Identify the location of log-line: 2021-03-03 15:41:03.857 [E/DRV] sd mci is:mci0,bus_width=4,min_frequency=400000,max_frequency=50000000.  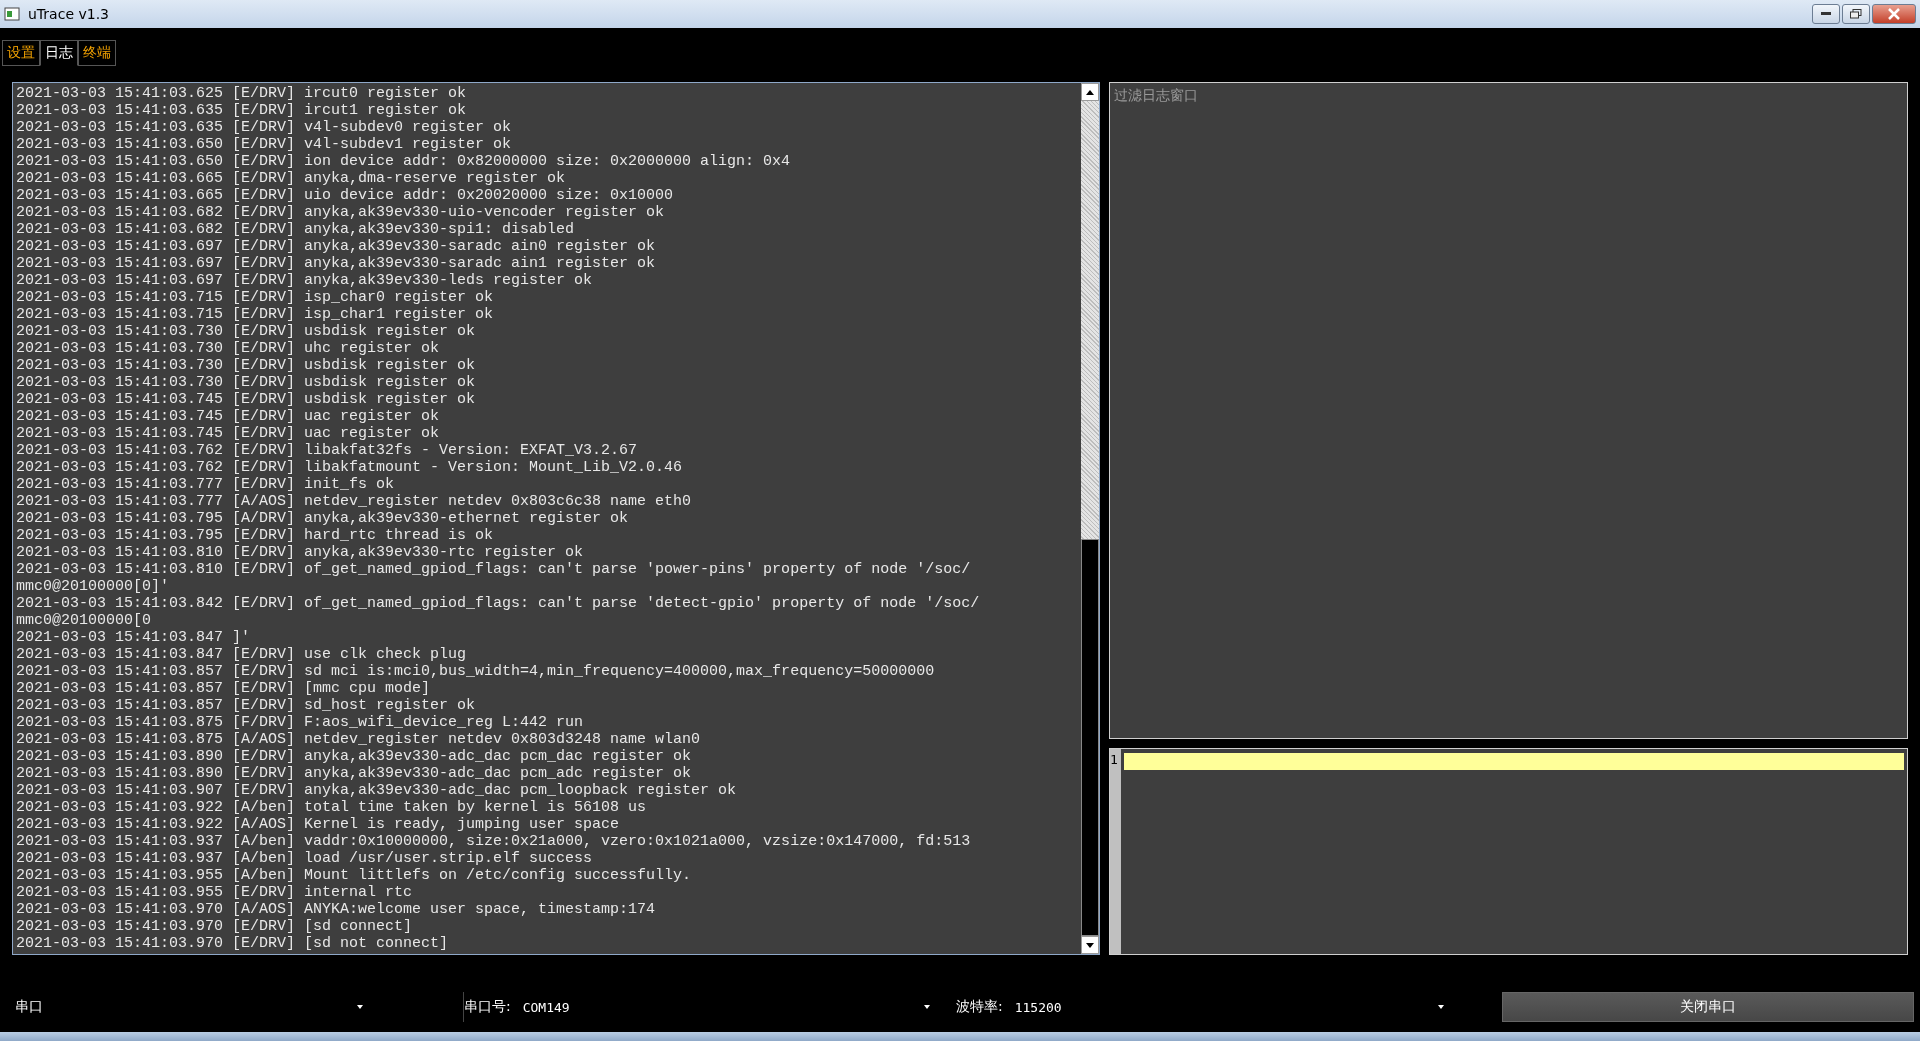
(476, 671).